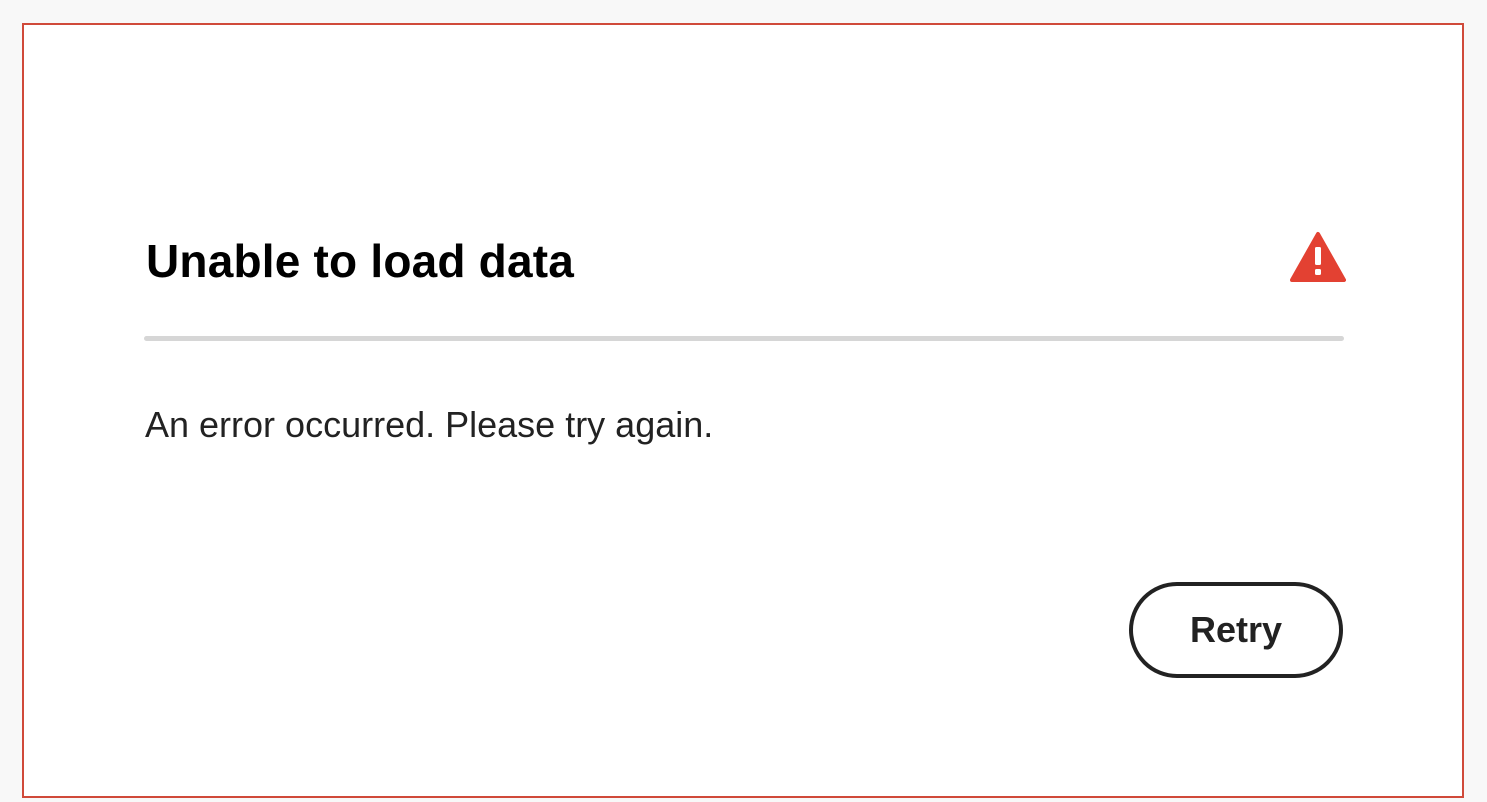 The image size is (1487, 802). Describe the element at coordinates (1318, 257) in the screenshot. I see `alert-icon` at that location.